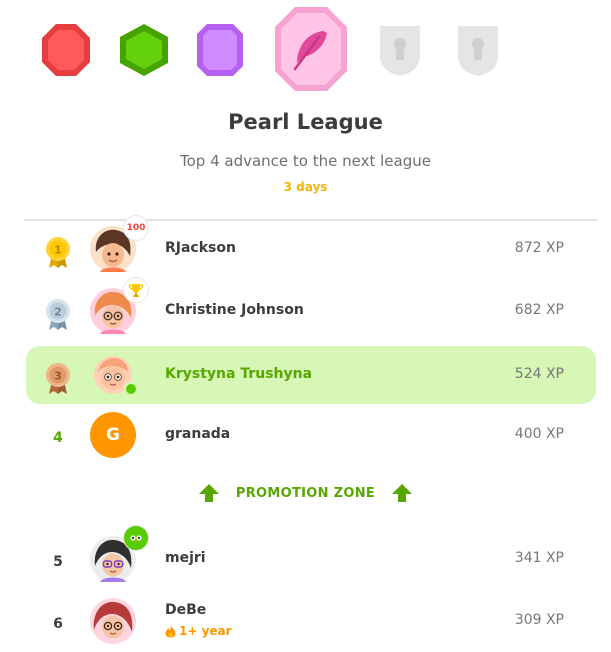 This screenshot has width=611, height=652. I want to click on streak-badge: 1+ year, so click(198, 631).